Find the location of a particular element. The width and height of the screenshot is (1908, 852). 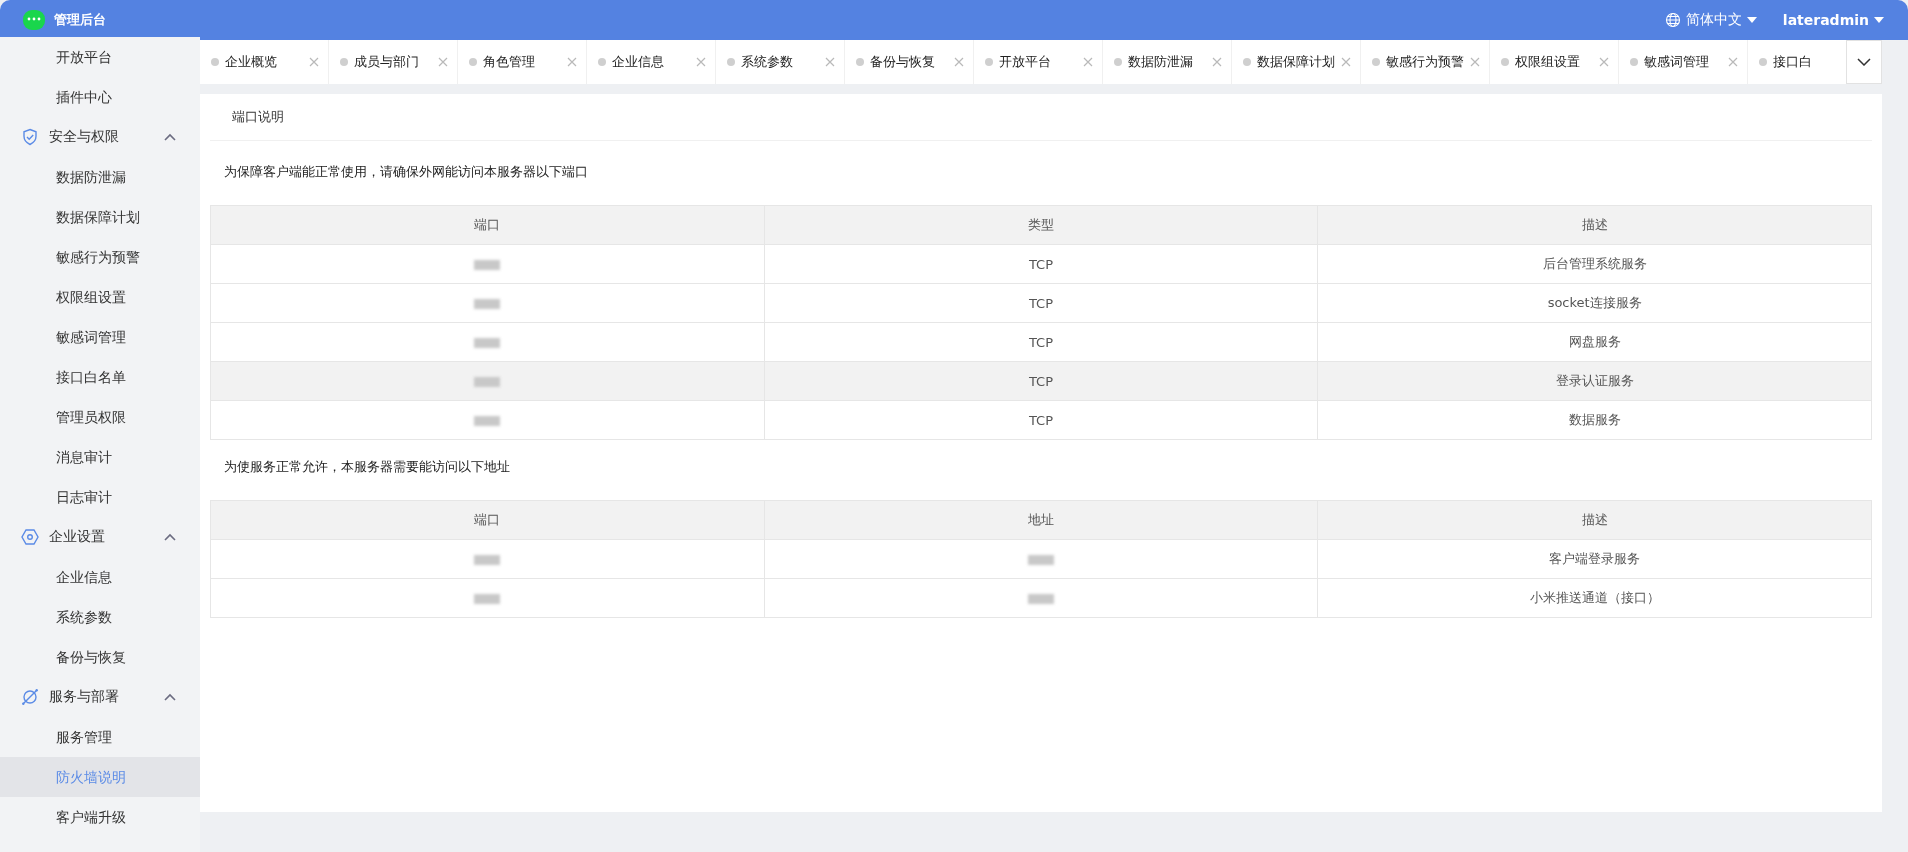

tab: 系统参数 is located at coordinates (780, 62).